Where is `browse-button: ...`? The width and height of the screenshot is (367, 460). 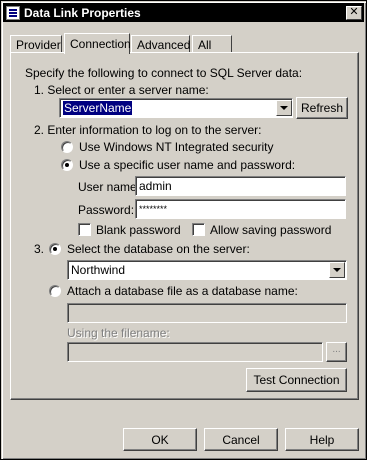 browse-button: ... is located at coordinates (336, 352).